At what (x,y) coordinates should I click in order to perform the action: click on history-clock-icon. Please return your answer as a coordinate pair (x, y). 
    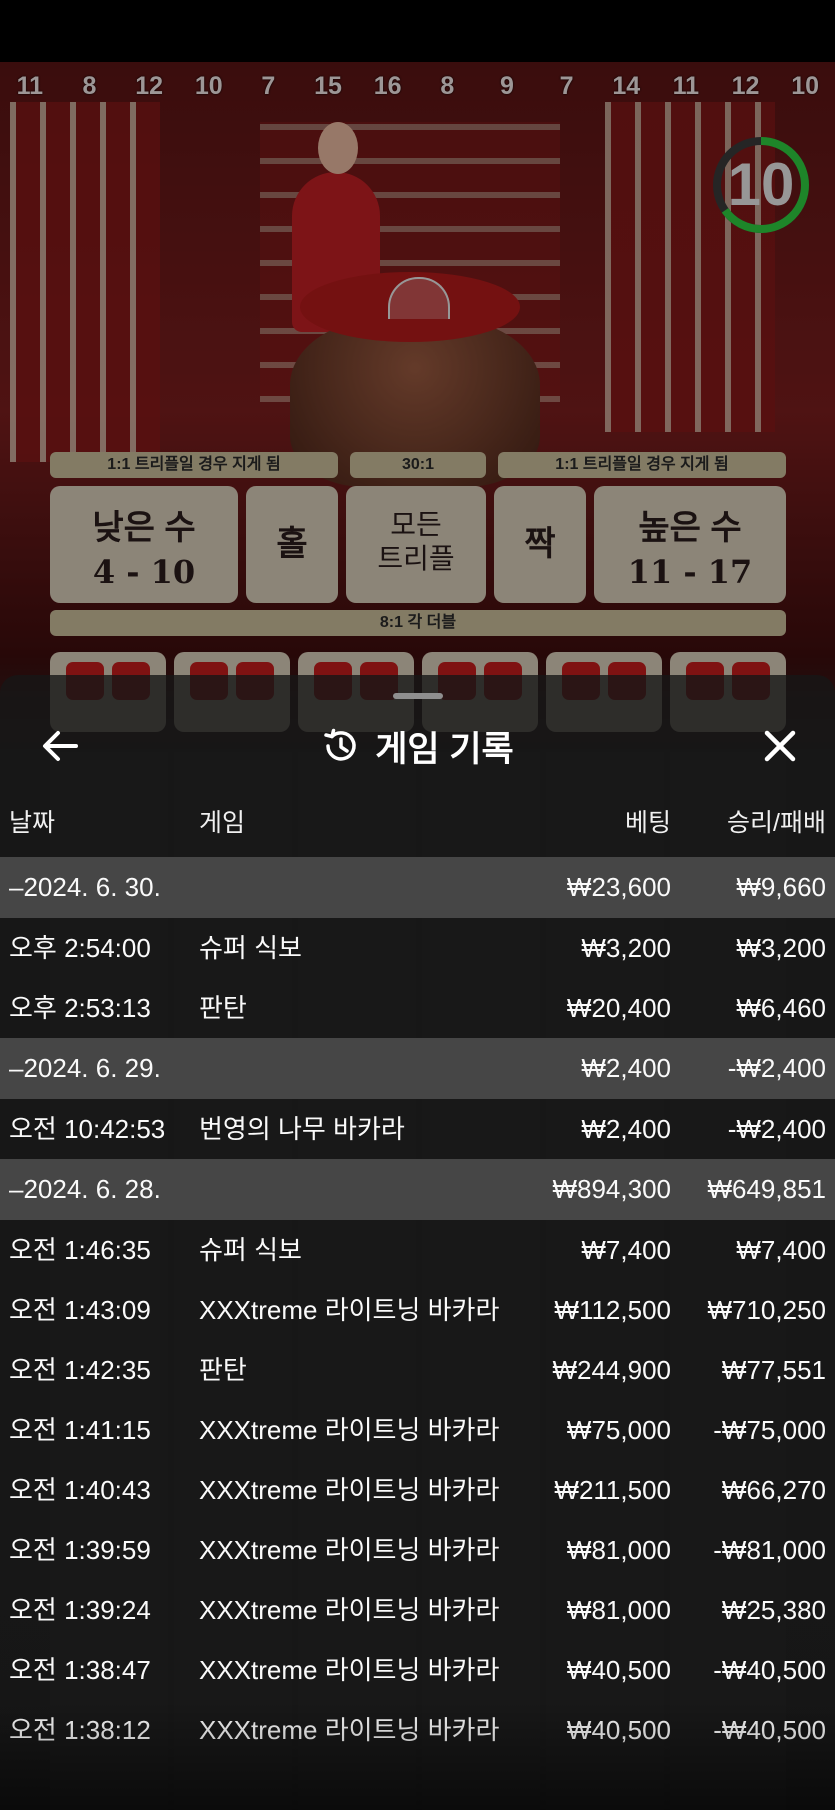
    Looking at the image, I should click on (340, 744).